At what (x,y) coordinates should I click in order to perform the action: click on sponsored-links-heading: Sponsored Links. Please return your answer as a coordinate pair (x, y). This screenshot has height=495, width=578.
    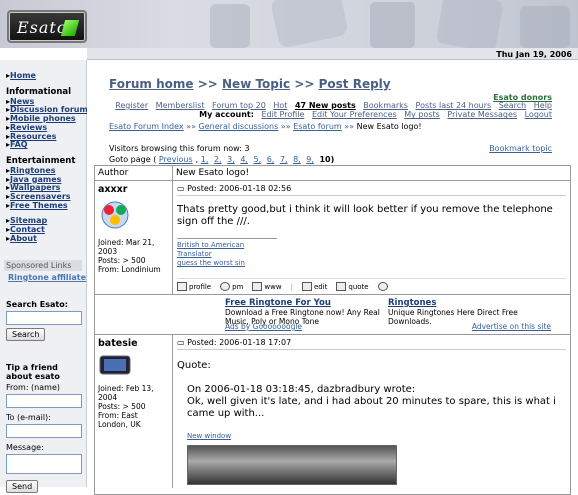
    Looking at the image, I should click on (43, 265).